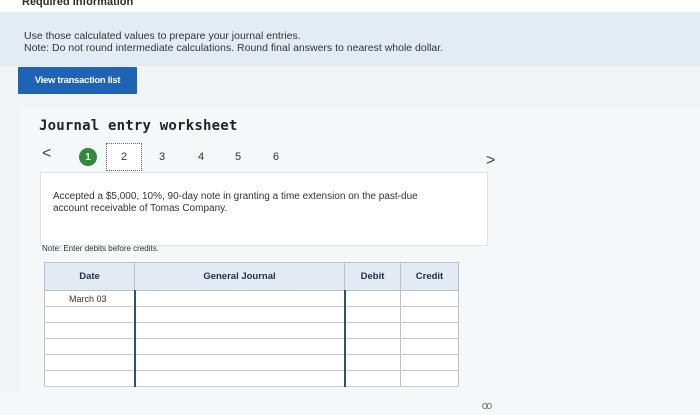 Image resolution: width=700 pixels, height=415 pixels. What do you see at coordinates (487, 407) in the screenshot?
I see `link-icon` at bounding box center [487, 407].